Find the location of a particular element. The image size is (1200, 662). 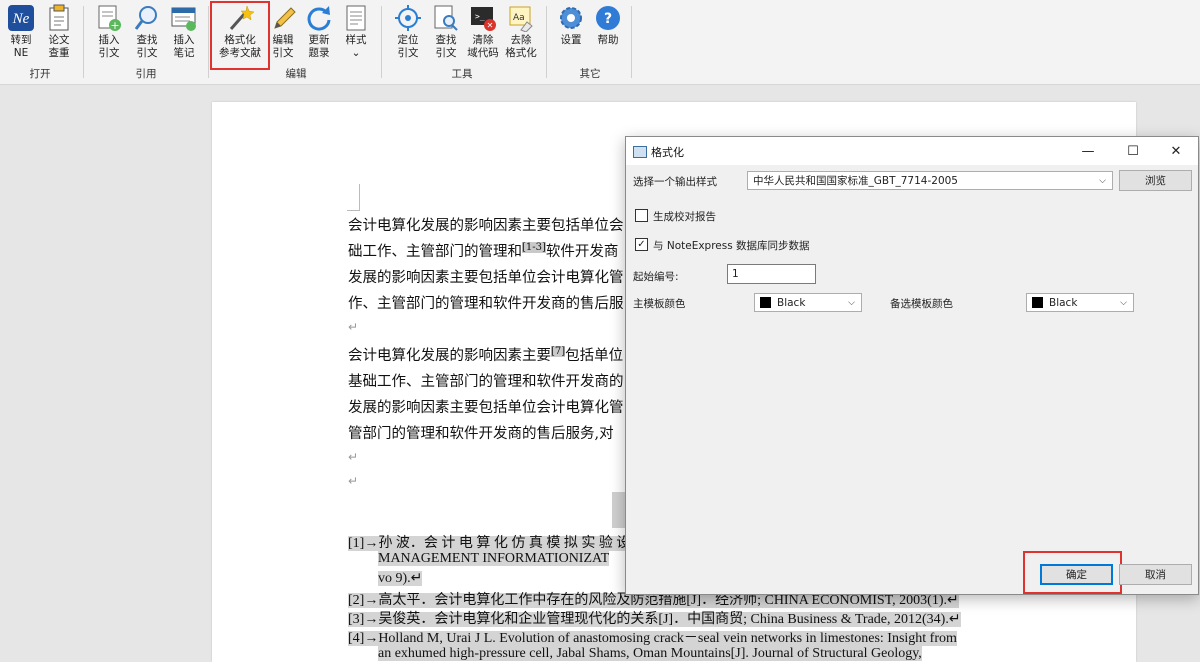

paragraph-1-line-2: 础工作、主管部门的管理和[1-3]软件开发商 is located at coordinates (483, 250).